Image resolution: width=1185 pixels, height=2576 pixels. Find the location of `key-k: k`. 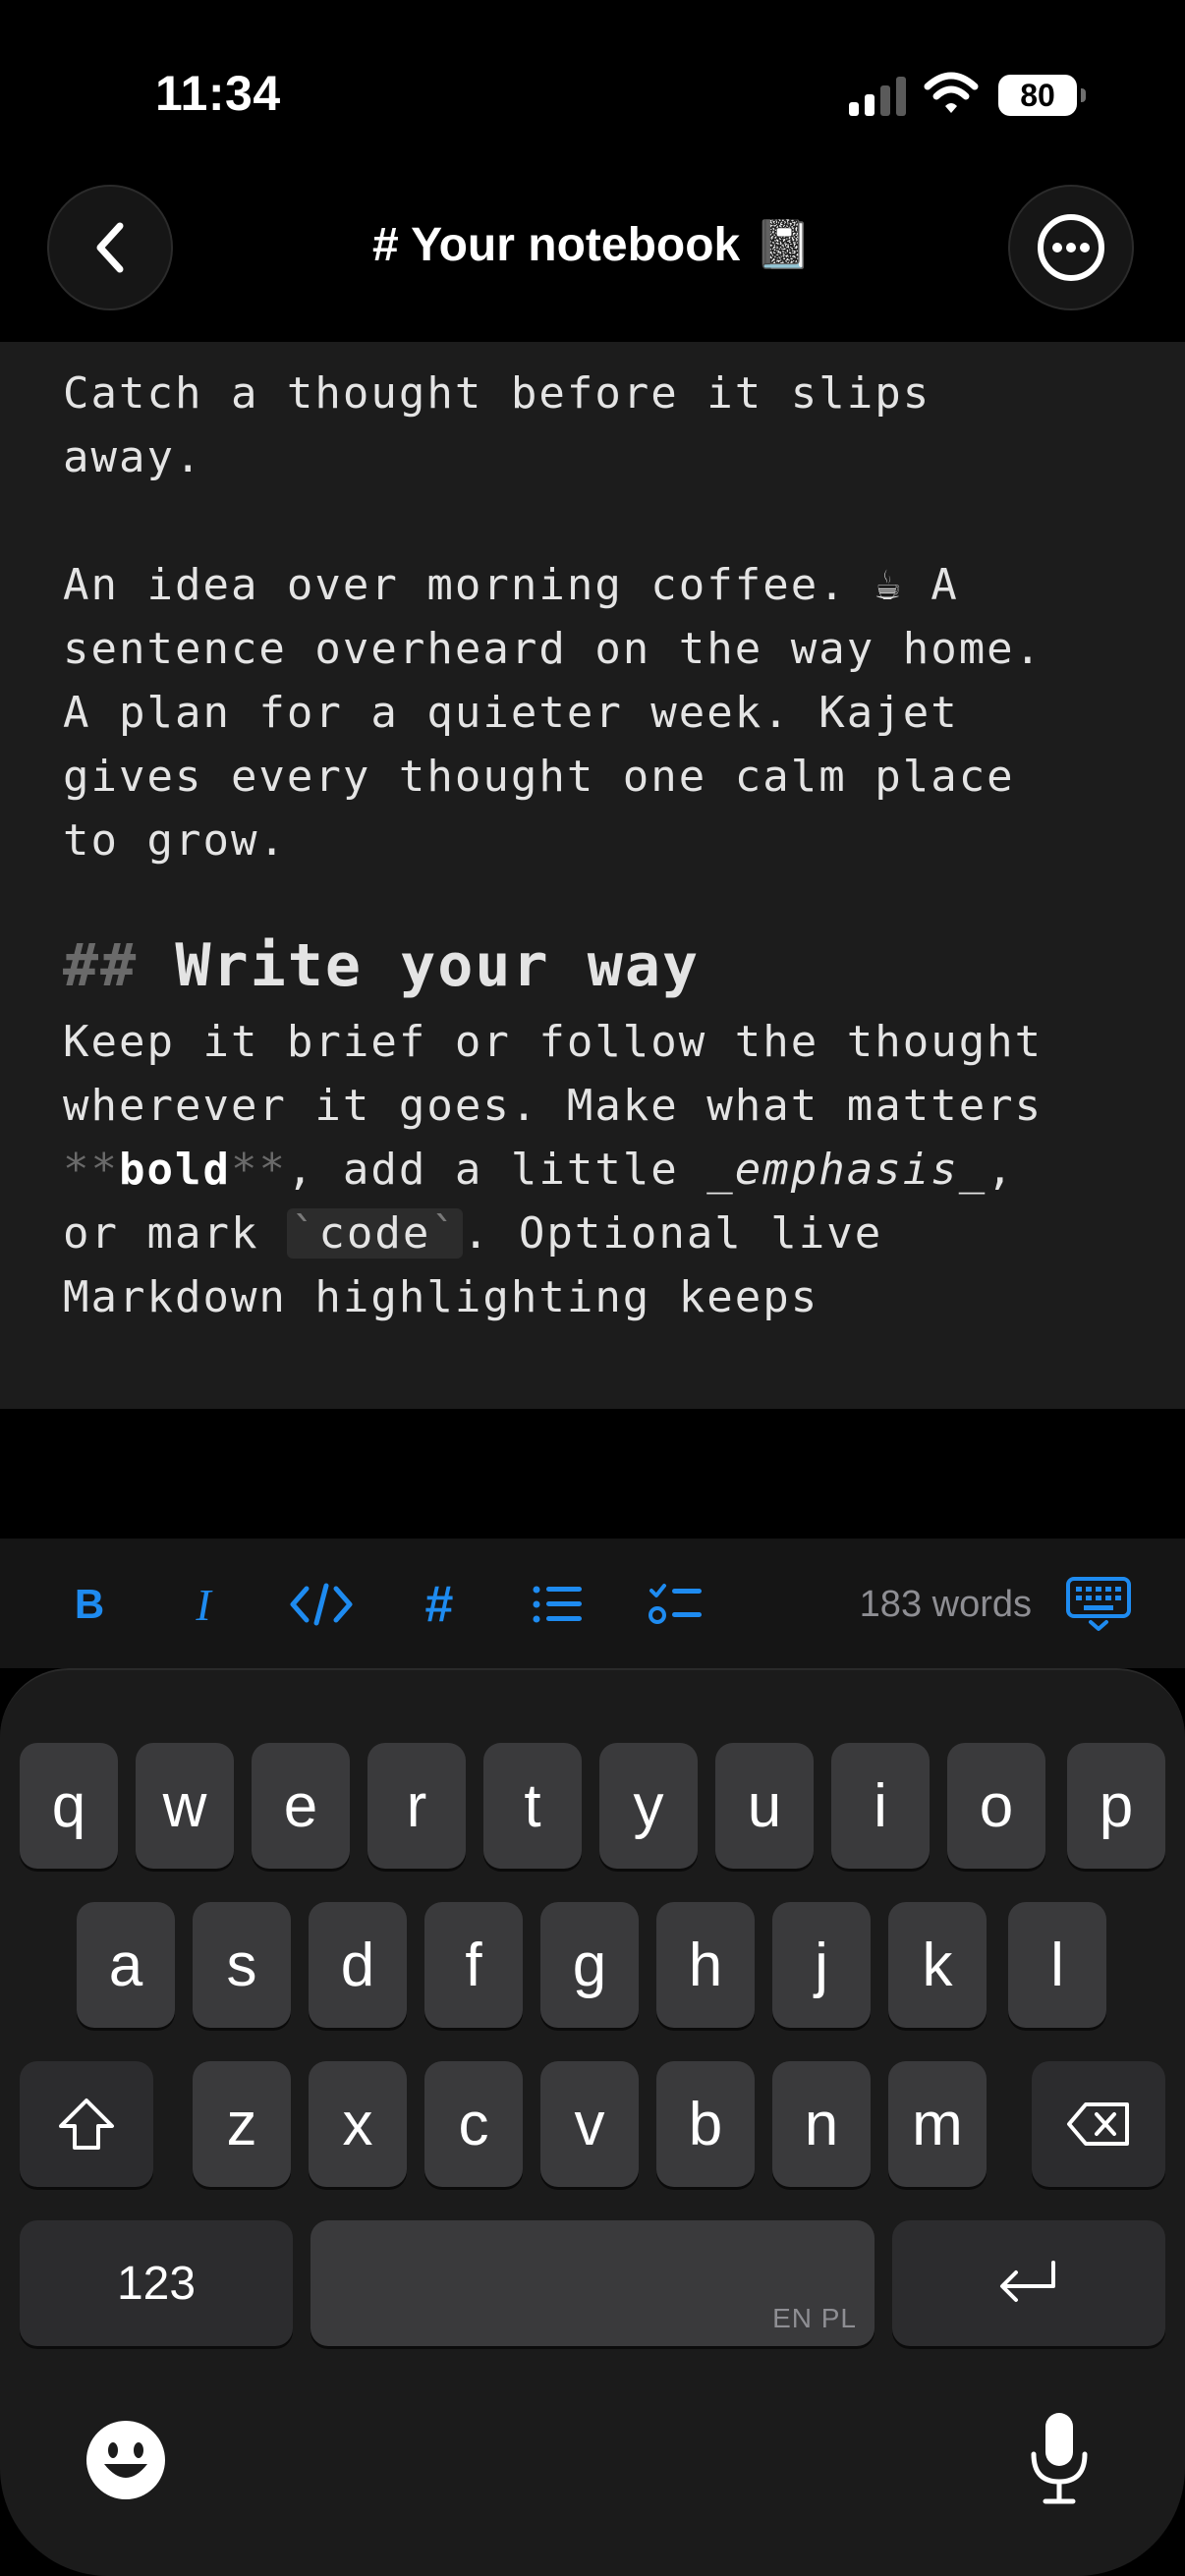

key-k: k is located at coordinates (938, 1965).